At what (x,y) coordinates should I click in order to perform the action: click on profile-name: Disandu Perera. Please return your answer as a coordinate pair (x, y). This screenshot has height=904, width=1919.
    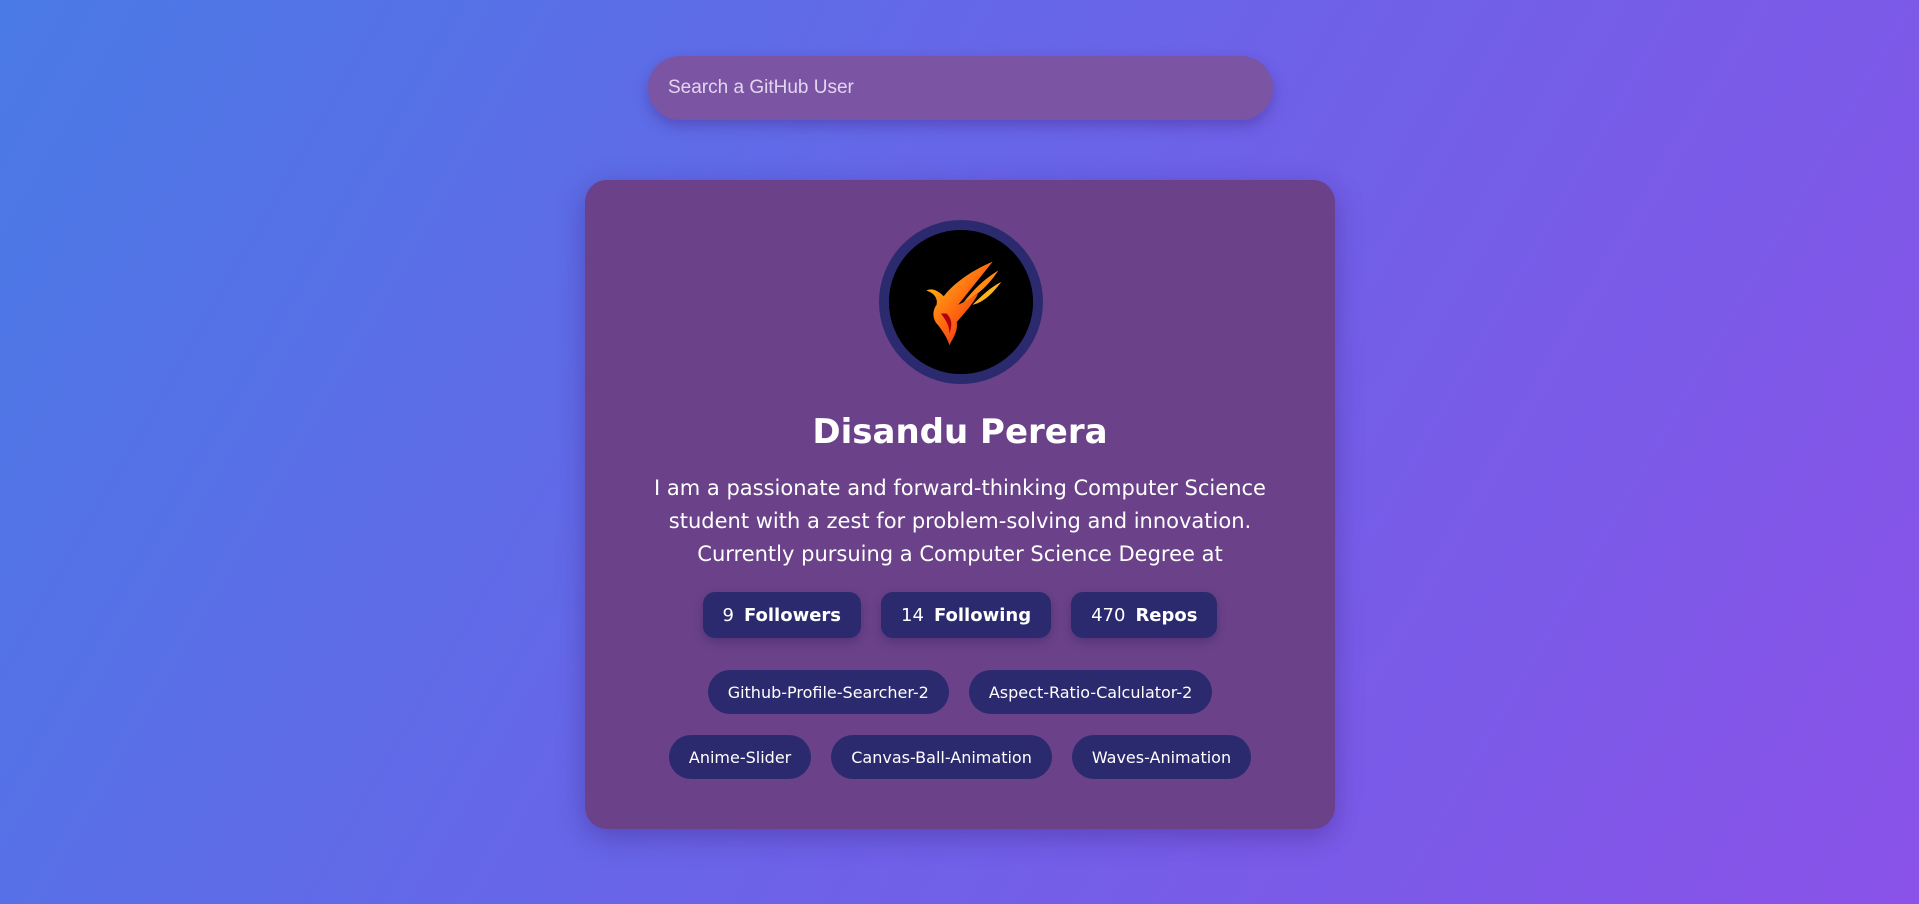
    Looking at the image, I should click on (960, 432).